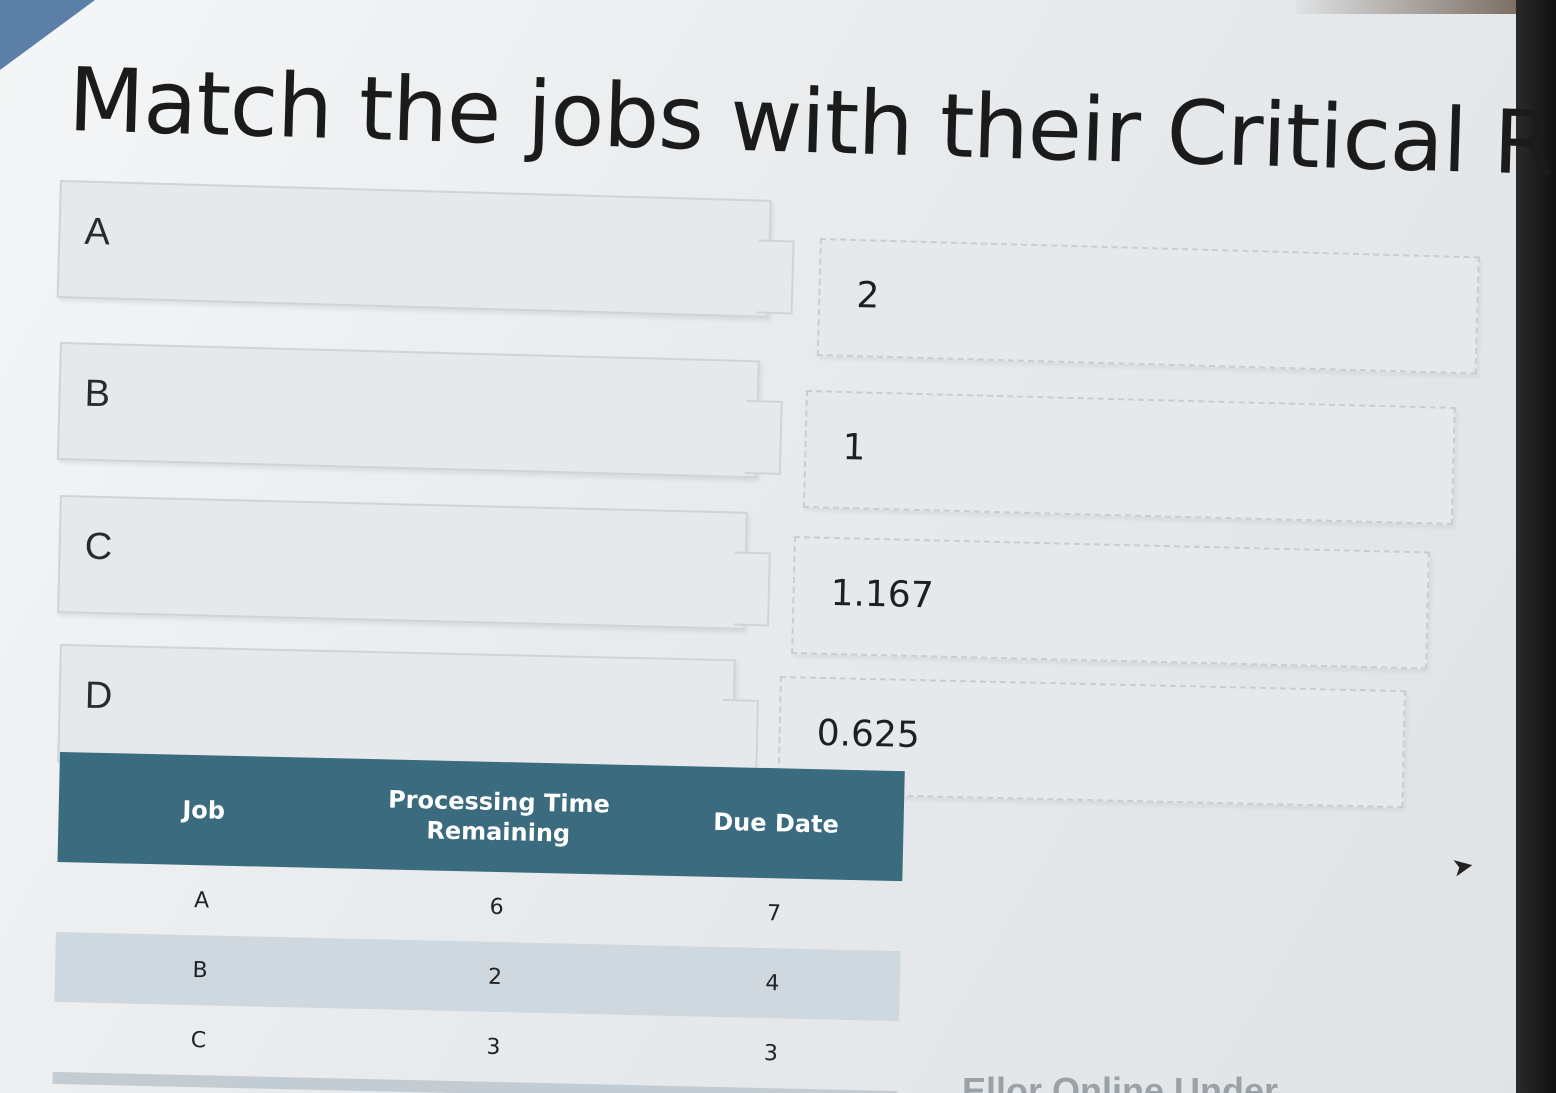 The height and width of the screenshot is (1093, 1556). Describe the element at coordinates (774, 913) in the screenshot. I see `cell-due-date: 7` at that location.